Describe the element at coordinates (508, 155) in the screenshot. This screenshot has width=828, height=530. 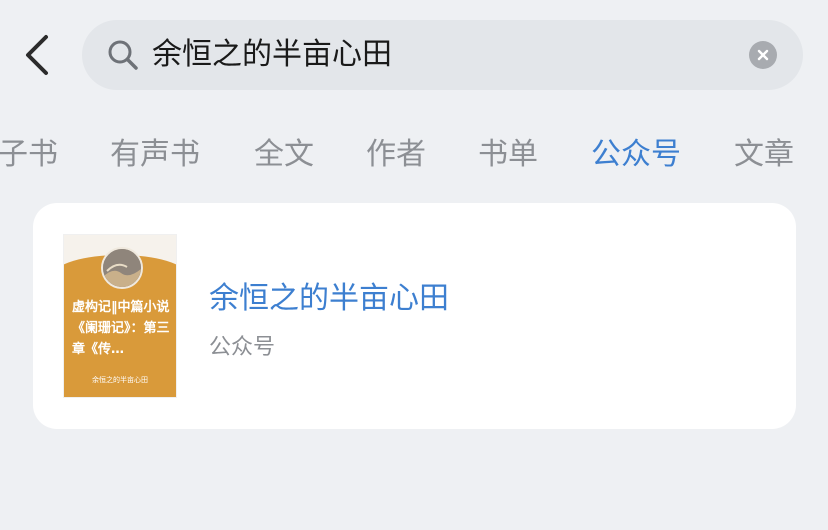
I see `tab-booklist: 书单` at that location.